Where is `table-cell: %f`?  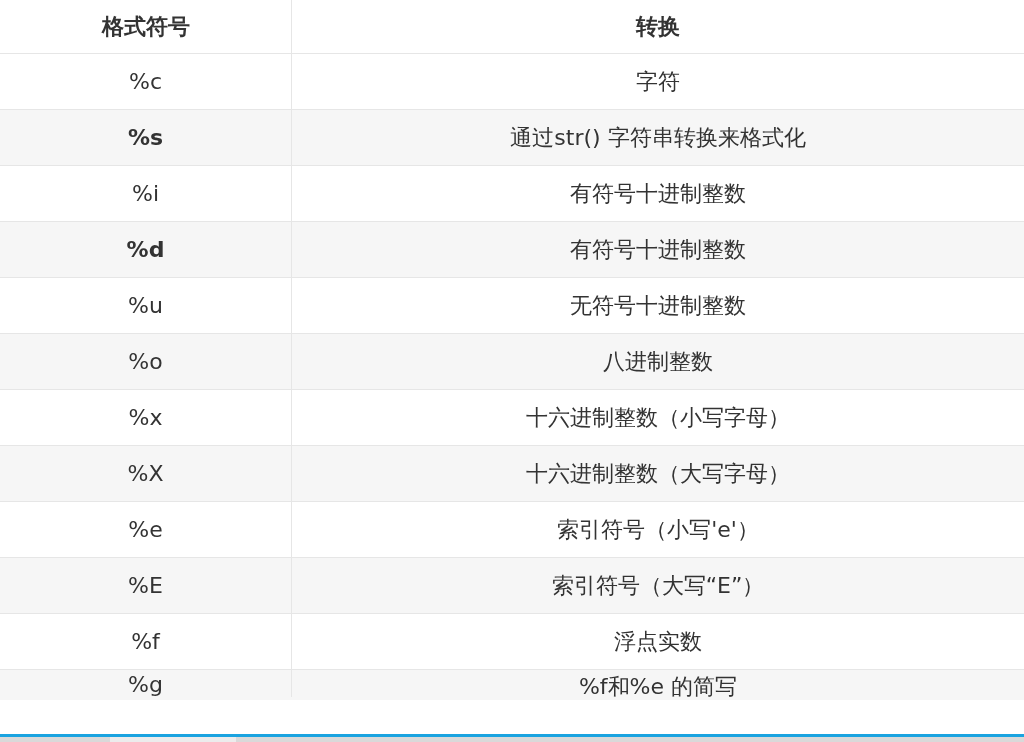 table-cell: %f is located at coordinates (145, 641).